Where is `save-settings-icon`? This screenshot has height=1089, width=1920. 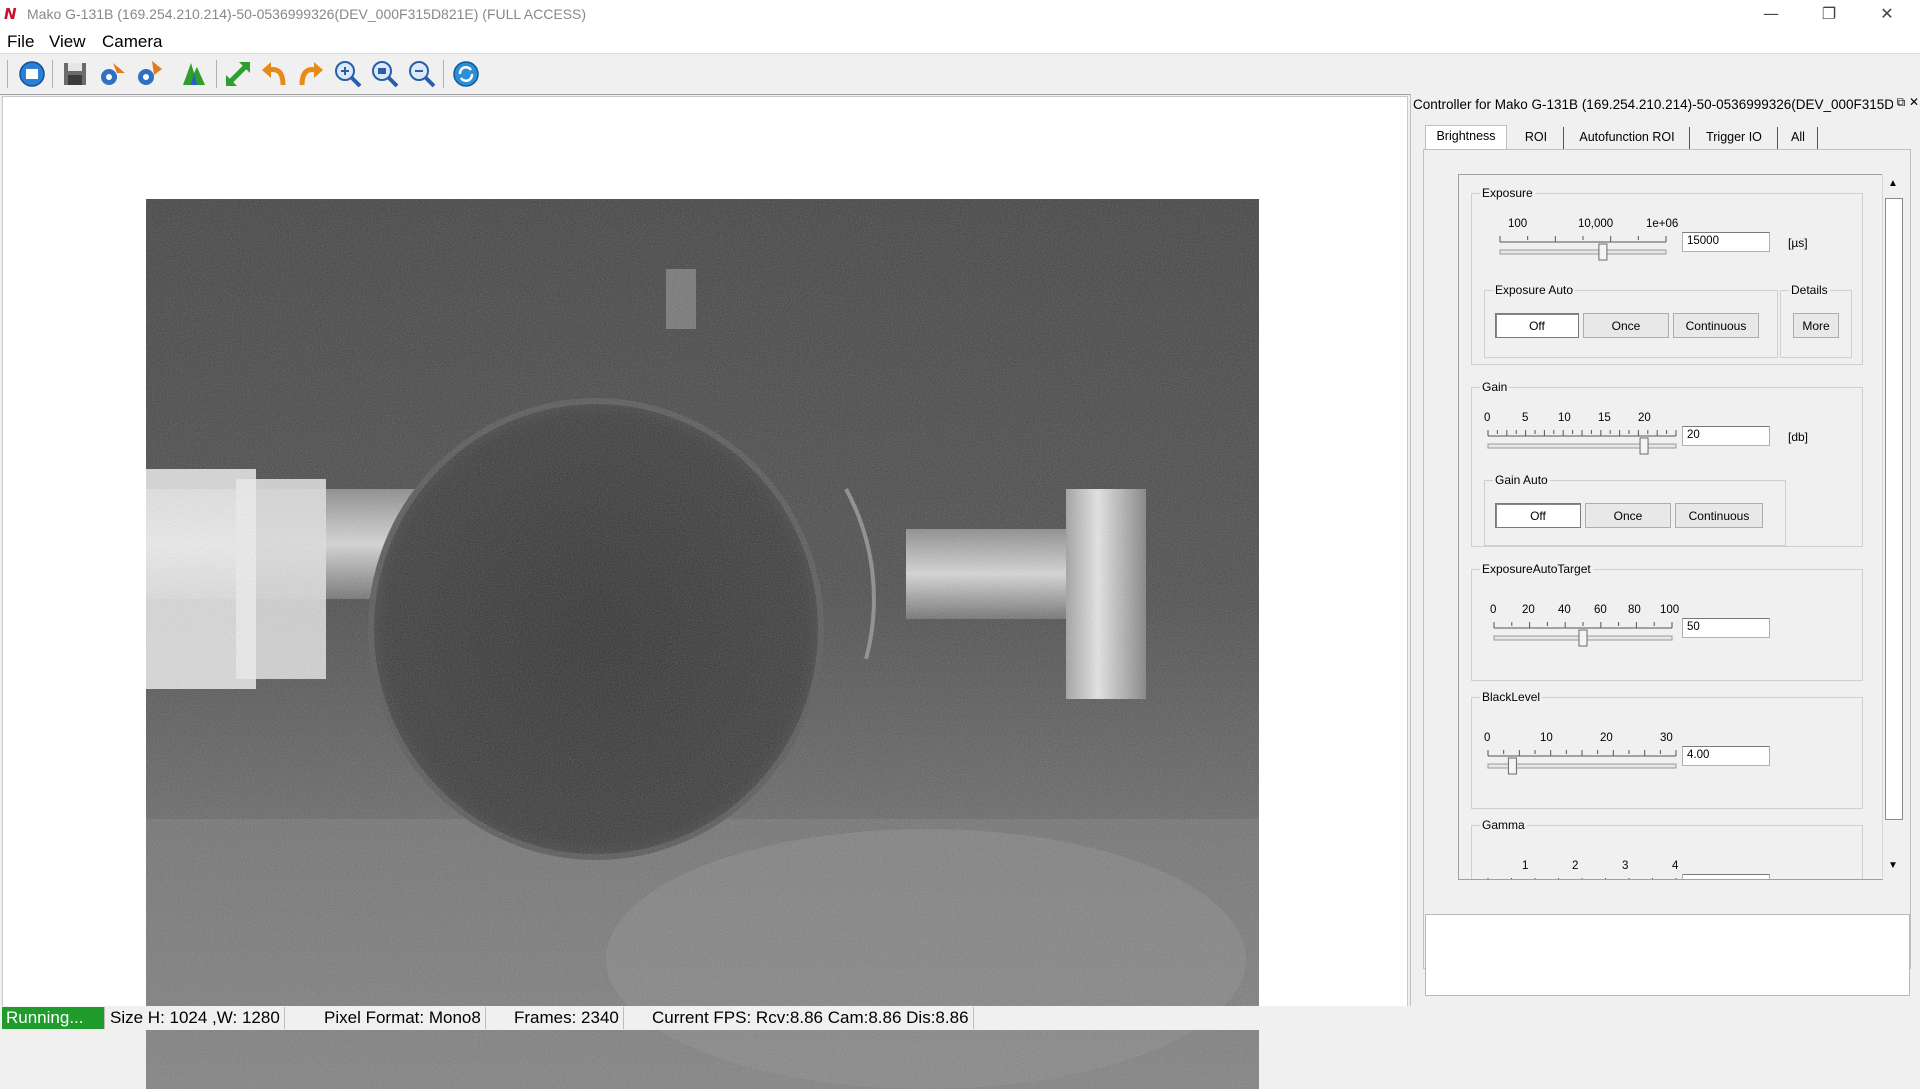 save-settings-icon is located at coordinates (149, 74).